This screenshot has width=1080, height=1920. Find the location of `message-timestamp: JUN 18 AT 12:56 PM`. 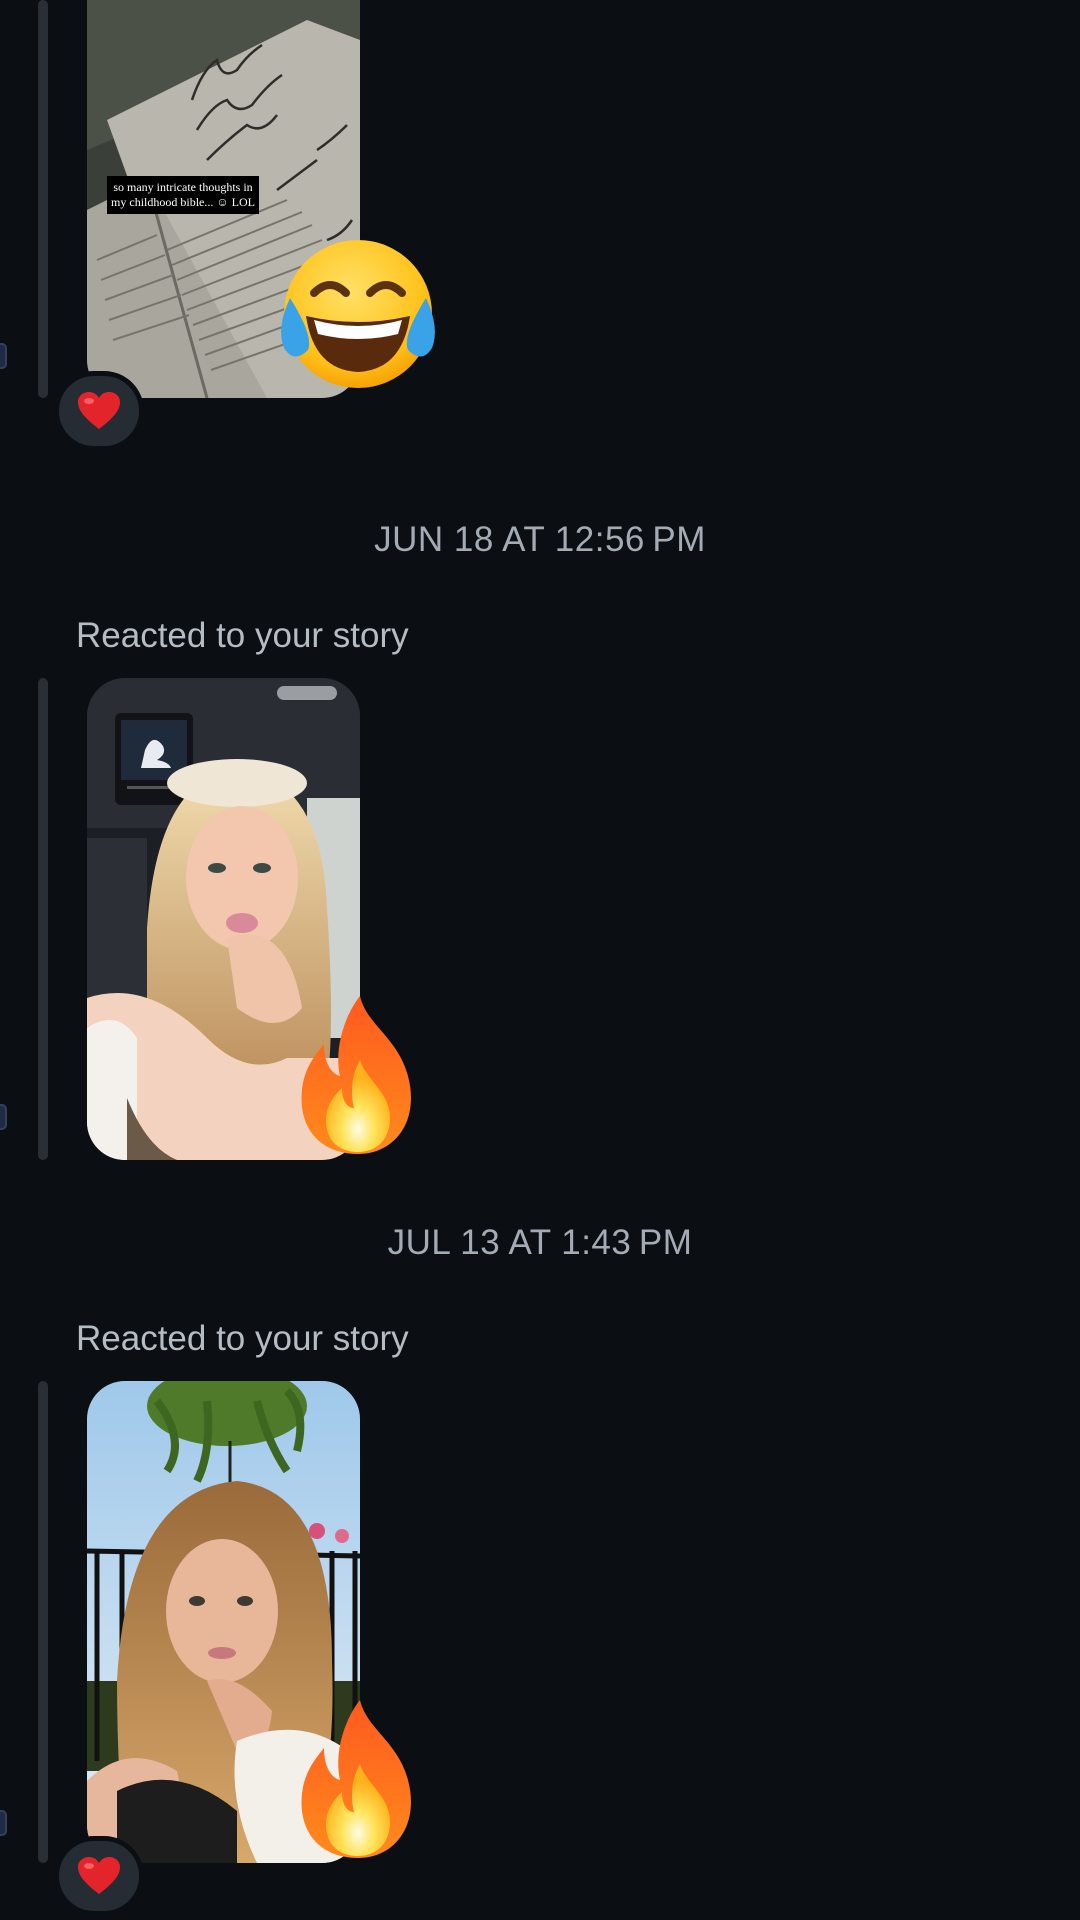

message-timestamp: JUN 18 AT 12:56 PM is located at coordinates (540, 539).